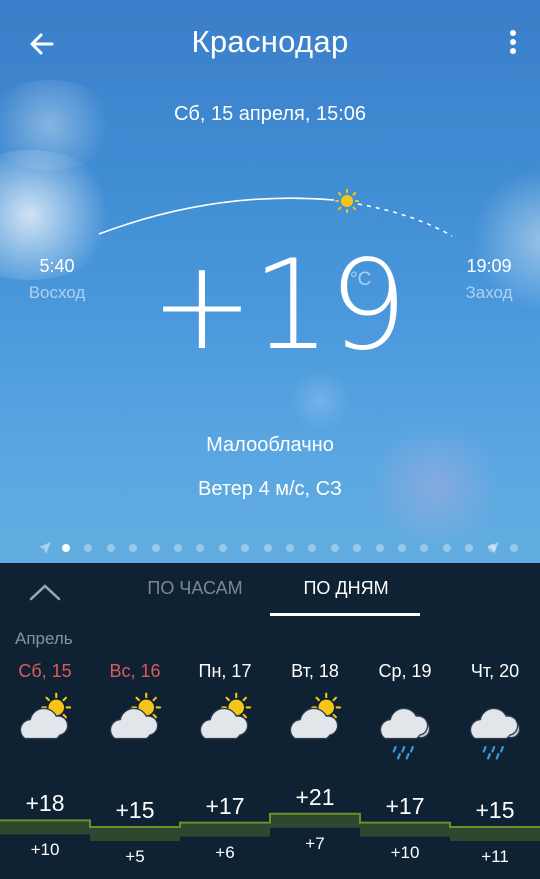  I want to click on city-title: Краснодар, so click(270, 41).